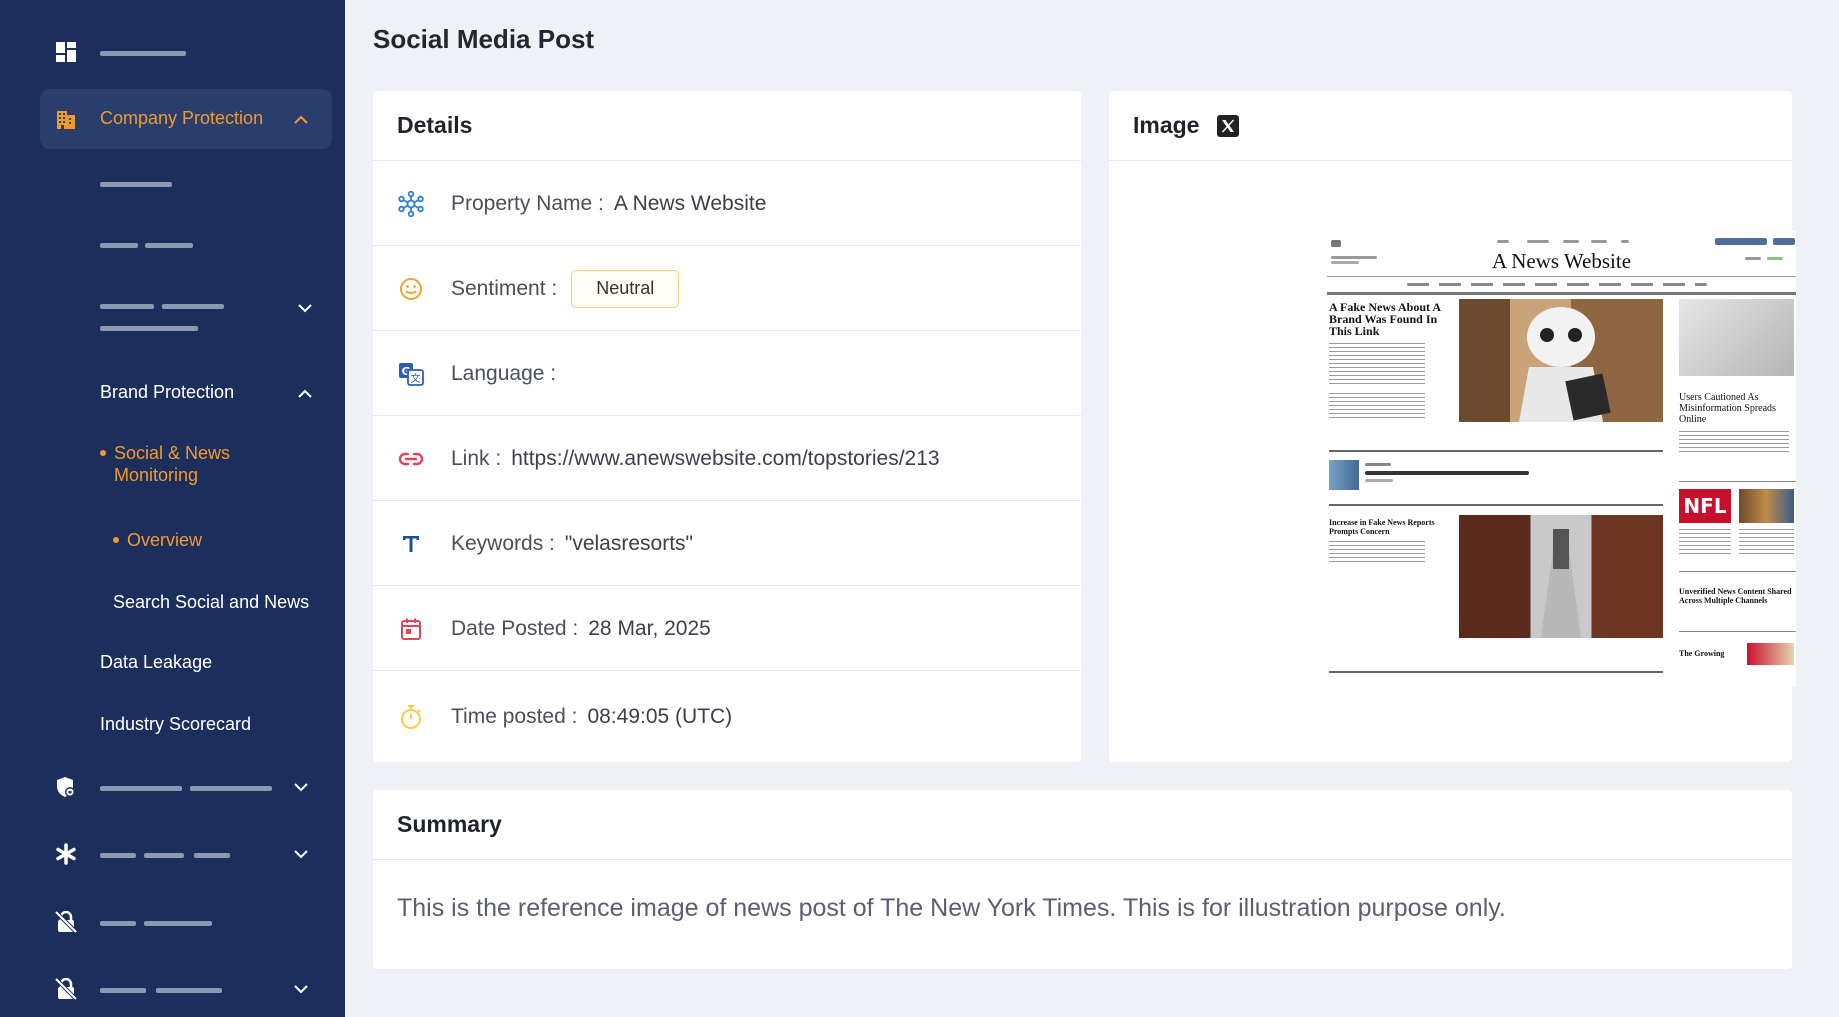 The image size is (1839, 1017). Describe the element at coordinates (690, 203) in the screenshot. I see `property-name-value: A News Website` at that location.